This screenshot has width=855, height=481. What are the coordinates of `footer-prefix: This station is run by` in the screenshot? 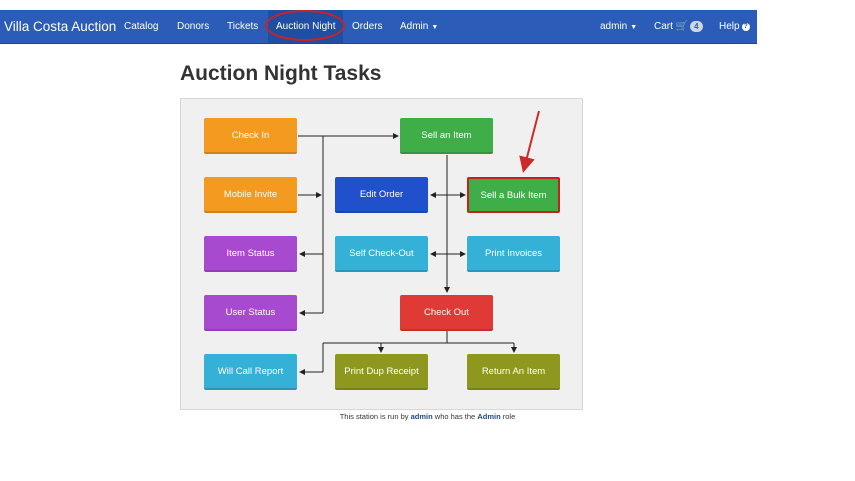 It's located at (374, 416).